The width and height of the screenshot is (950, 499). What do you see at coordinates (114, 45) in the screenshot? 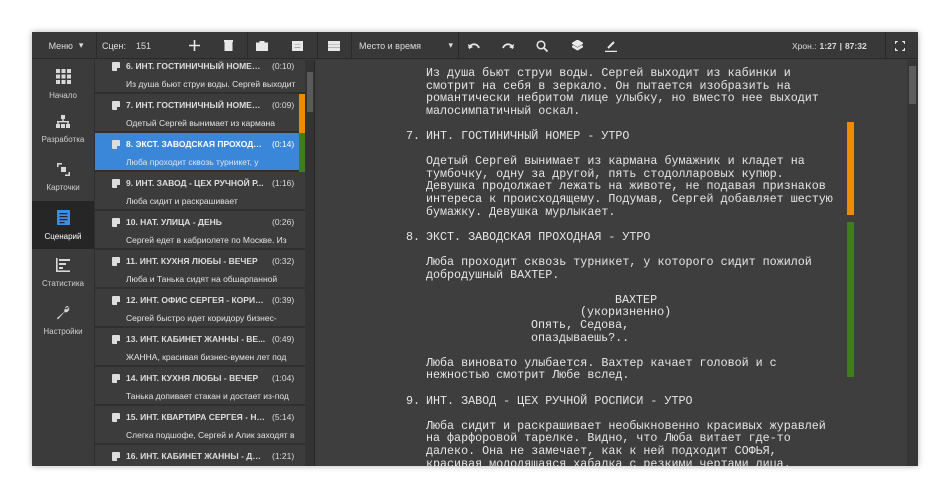
I see `scenes-label: Сцен:` at bounding box center [114, 45].